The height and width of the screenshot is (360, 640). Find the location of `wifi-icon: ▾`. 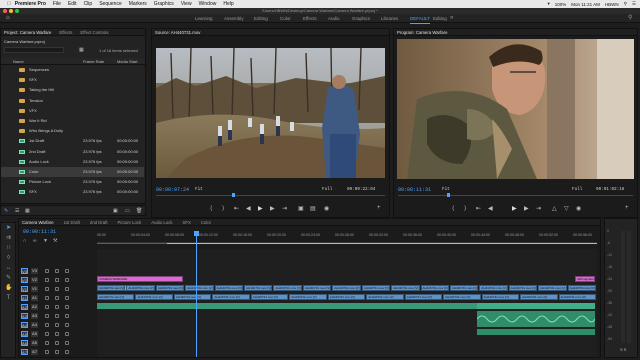

wifi-icon: ▾ is located at coordinates (548, 4).